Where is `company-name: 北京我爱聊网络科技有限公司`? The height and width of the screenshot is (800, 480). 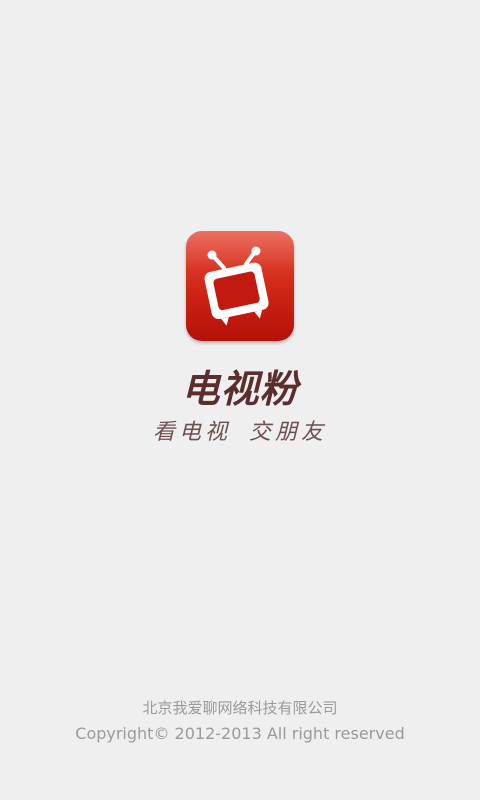
company-name: 北京我爱聊网络科技有限公司 is located at coordinates (240, 708).